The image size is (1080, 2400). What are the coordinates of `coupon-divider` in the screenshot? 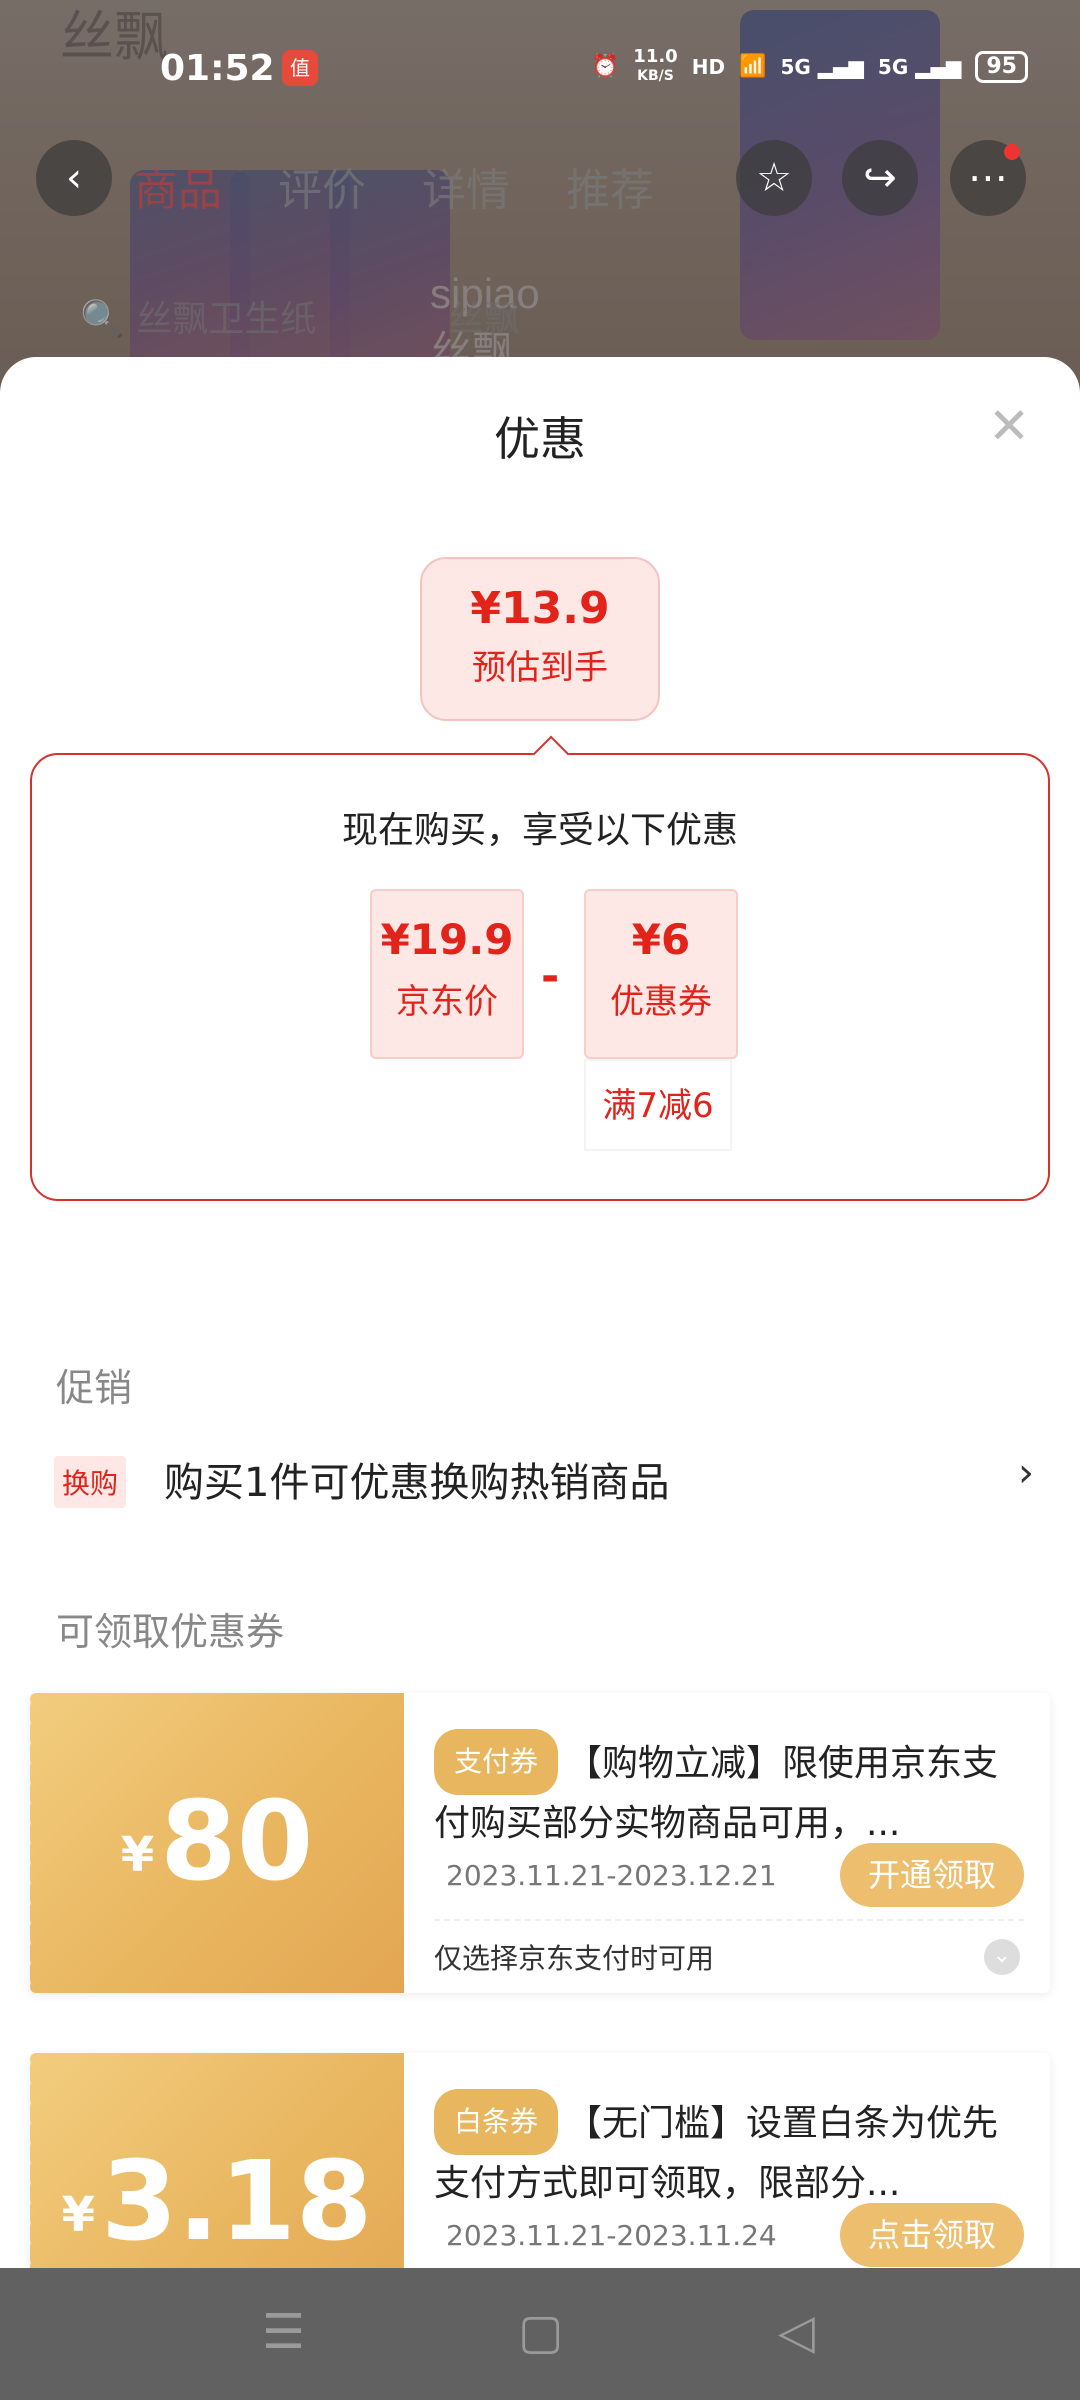 It's located at (729, 1920).